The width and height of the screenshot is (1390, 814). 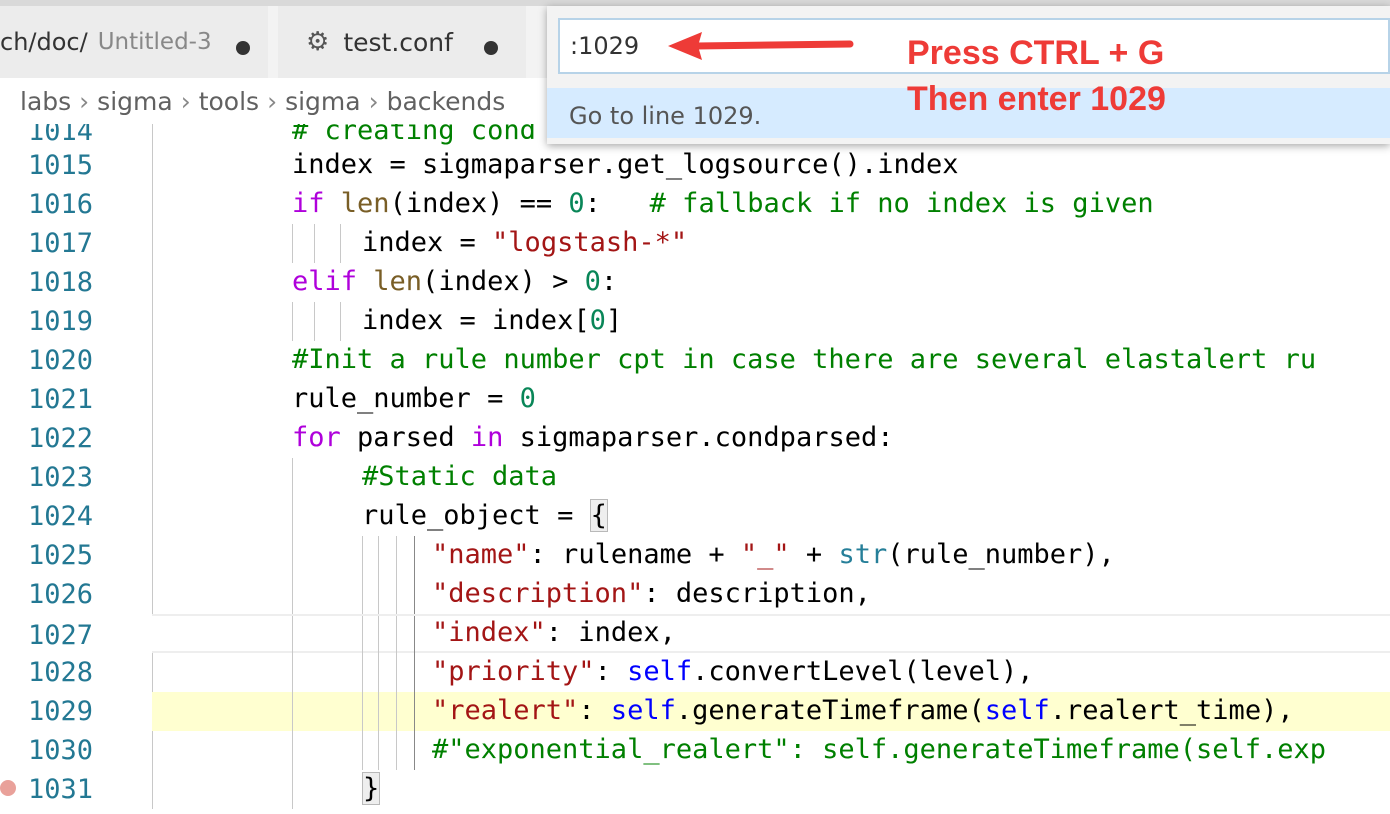 What do you see at coordinates (695, 477) in the screenshot?
I see `code-line: 1023 #Static data` at bounding box center [695, 477].